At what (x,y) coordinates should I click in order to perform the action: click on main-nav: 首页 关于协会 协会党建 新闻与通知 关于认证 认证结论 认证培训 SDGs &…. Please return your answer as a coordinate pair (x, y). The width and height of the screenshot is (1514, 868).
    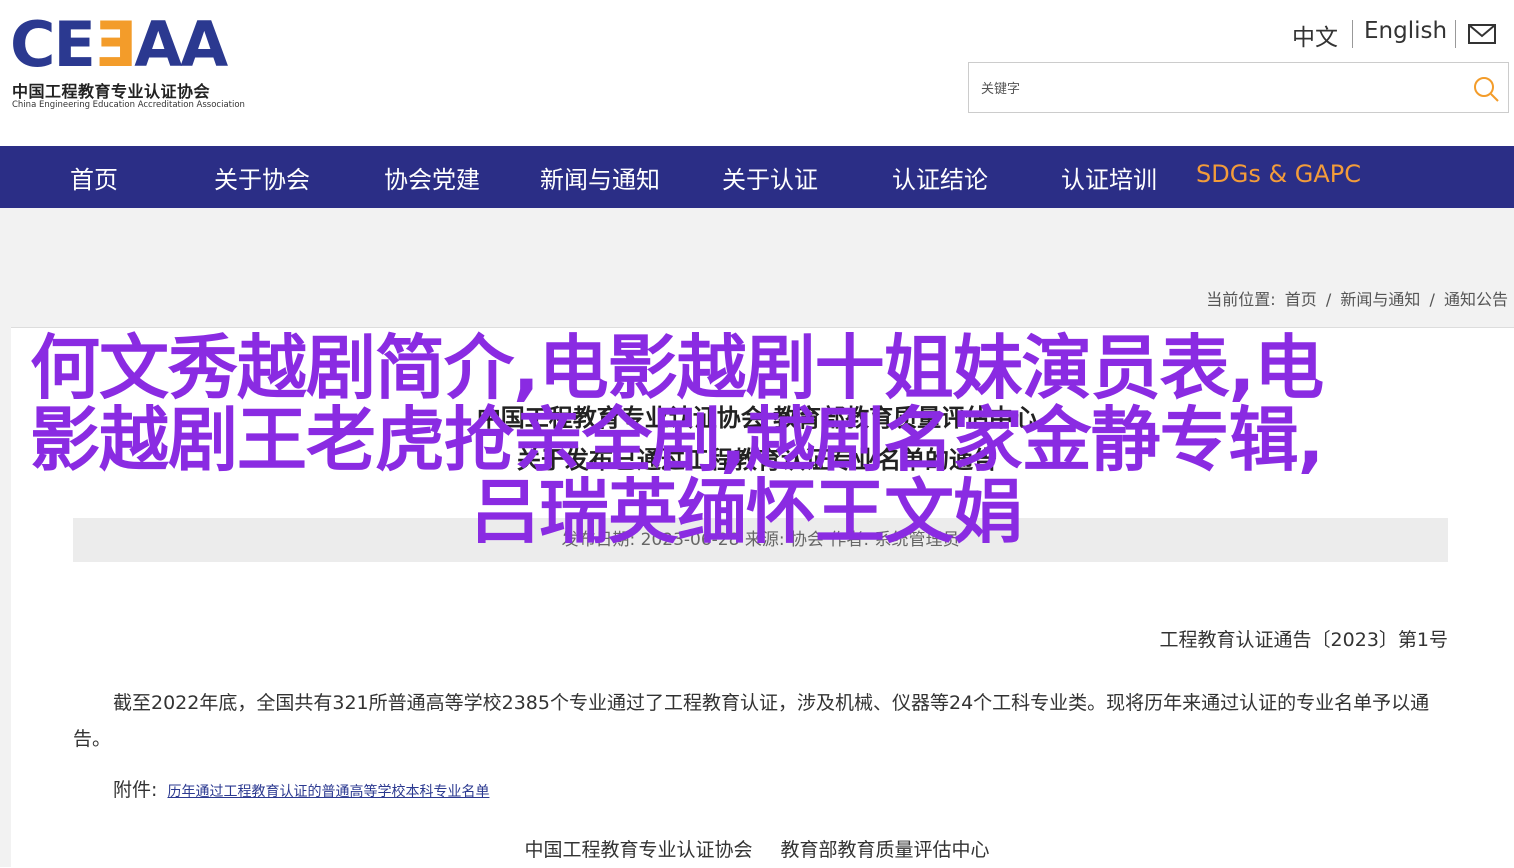
    Looking at the image, I should click on (757, 177).